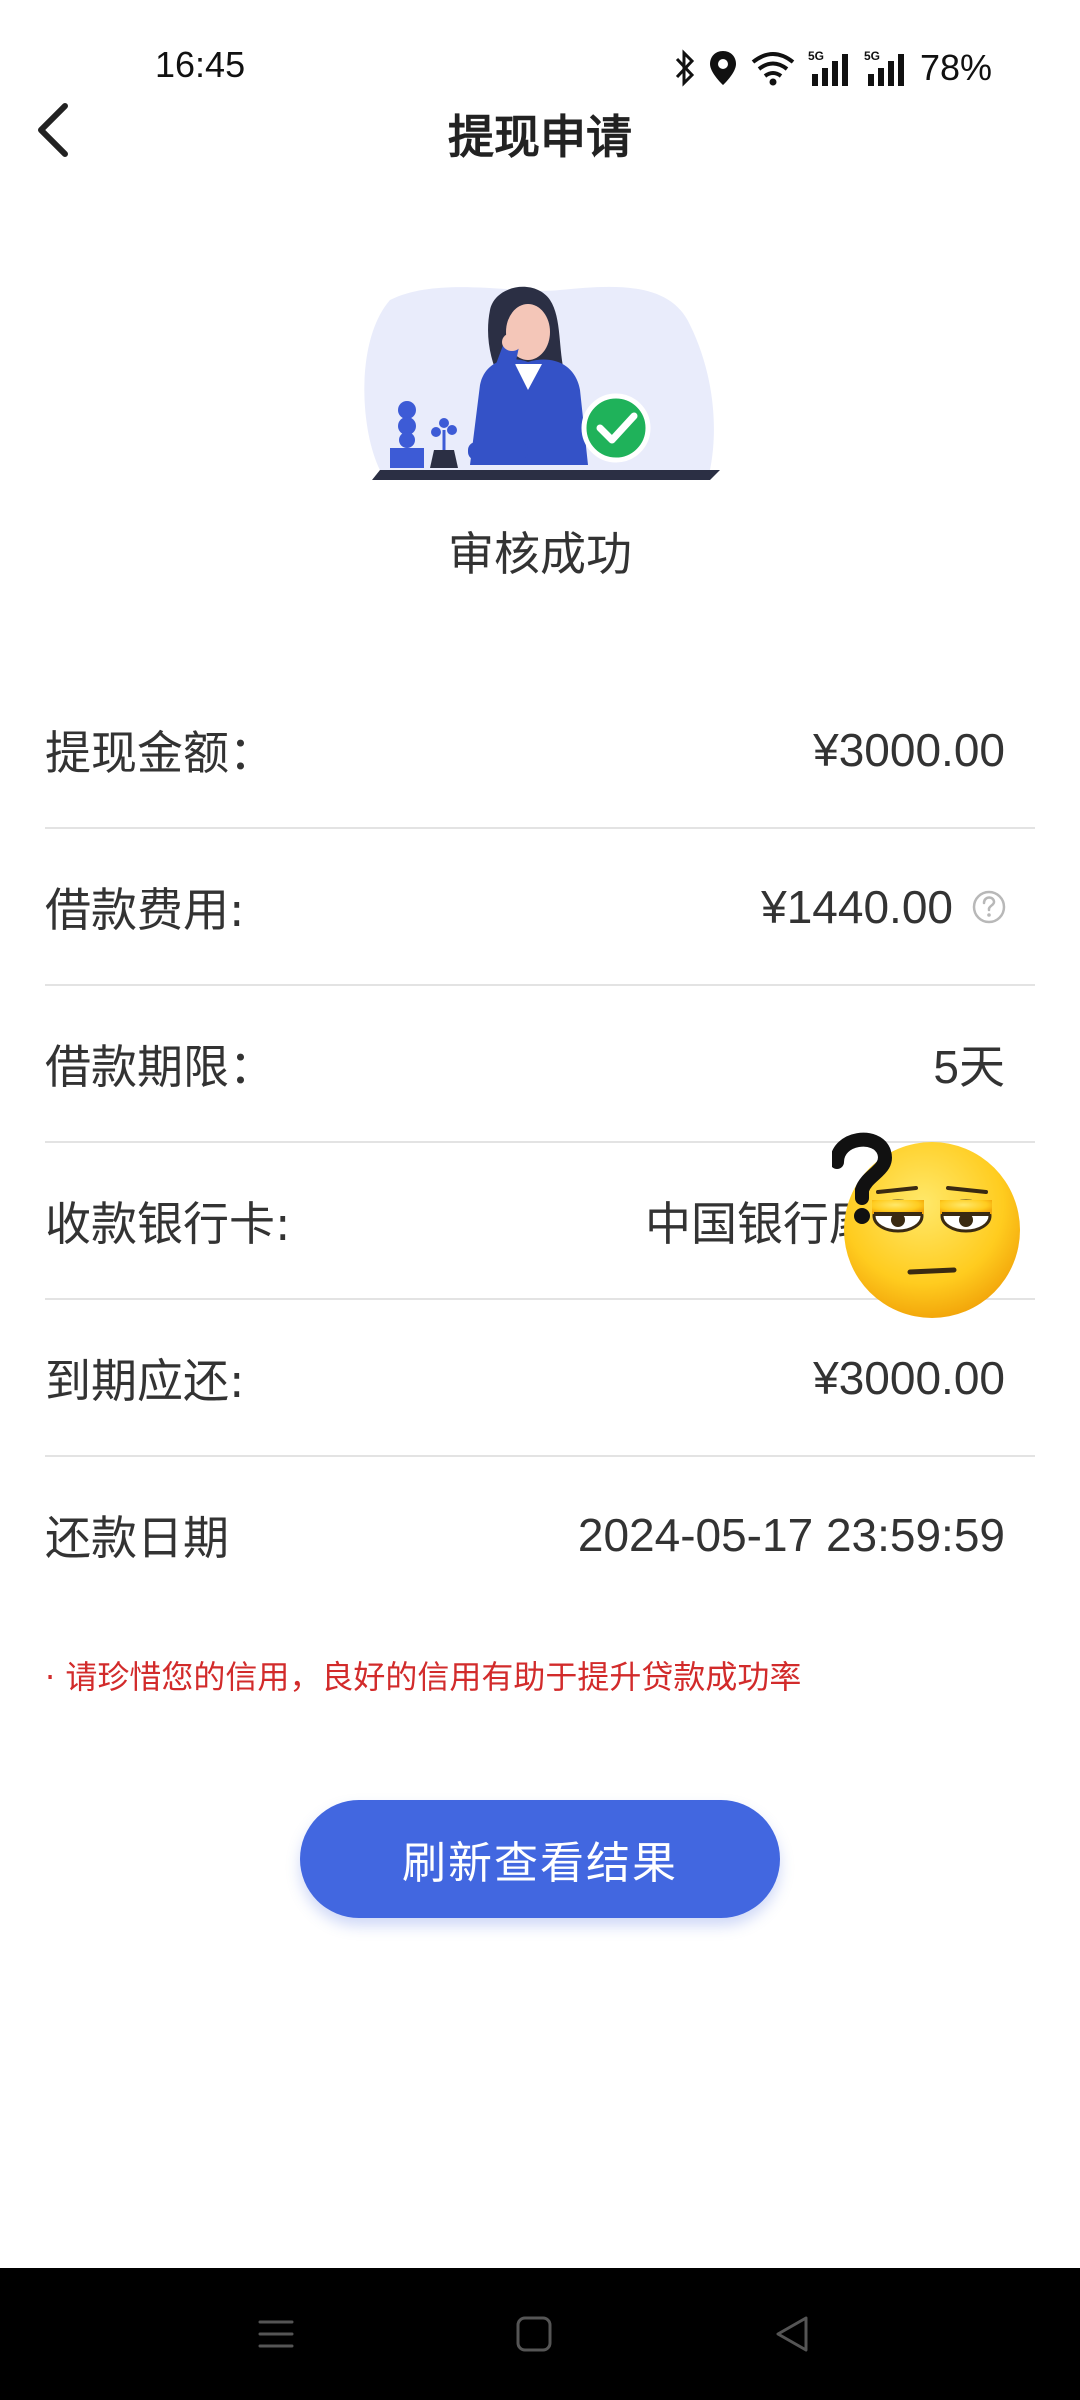 This screenshot has height=2400, width=1080. I want to click on emoji-mouth, so click(932, 1271).